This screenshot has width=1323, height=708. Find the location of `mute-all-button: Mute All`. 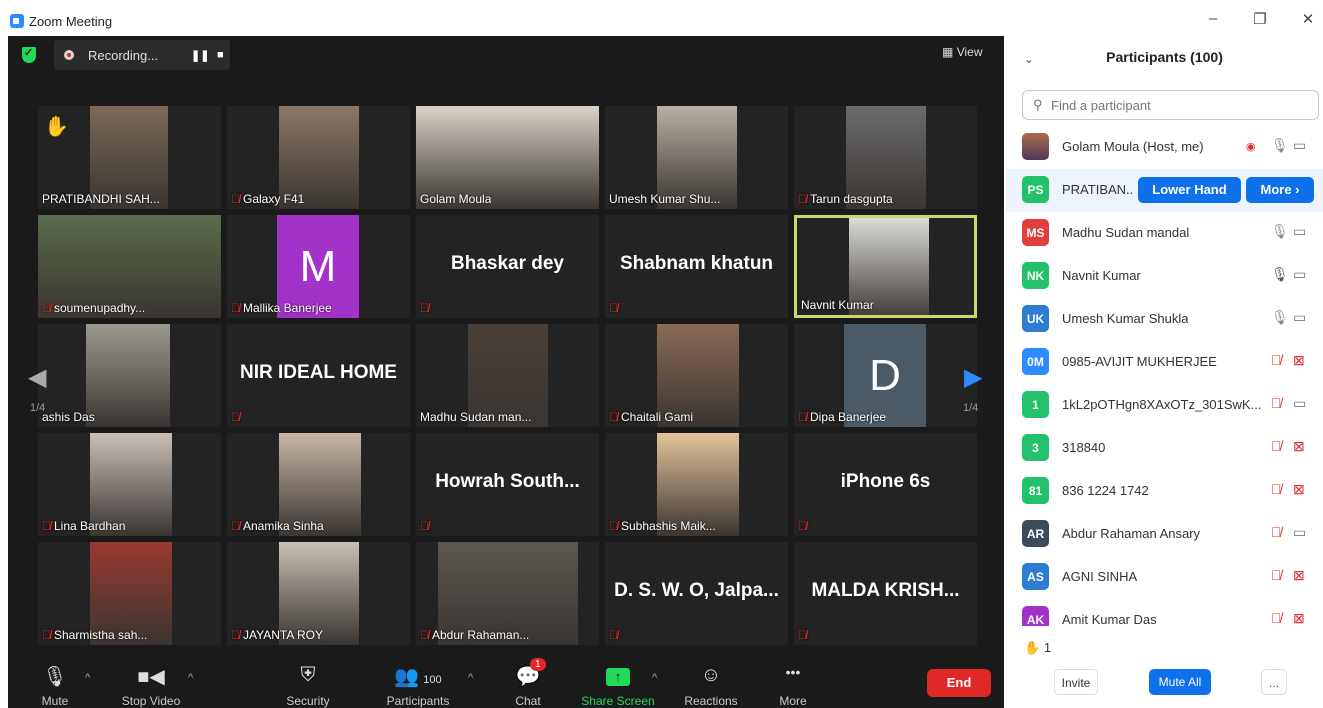

mute-all-button: Mute All is located at coordinates (1180, 682).